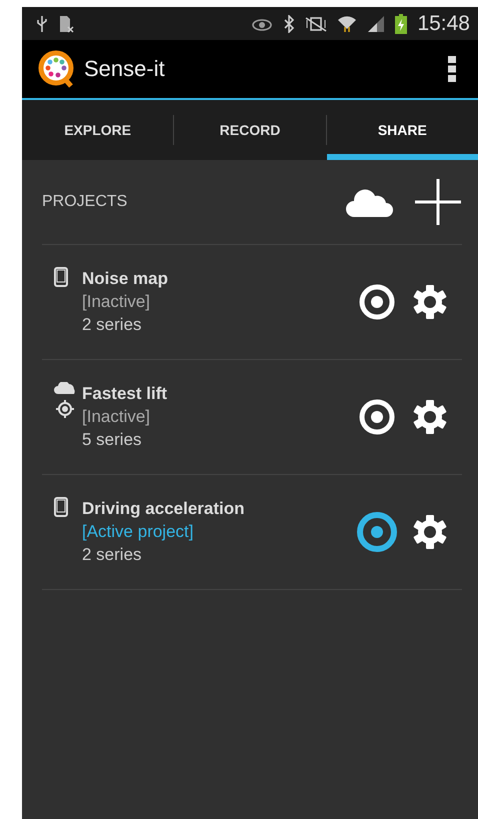 The width and height of the screenshot is (478, 819). I want to click on radio-button, so click(377, 532).